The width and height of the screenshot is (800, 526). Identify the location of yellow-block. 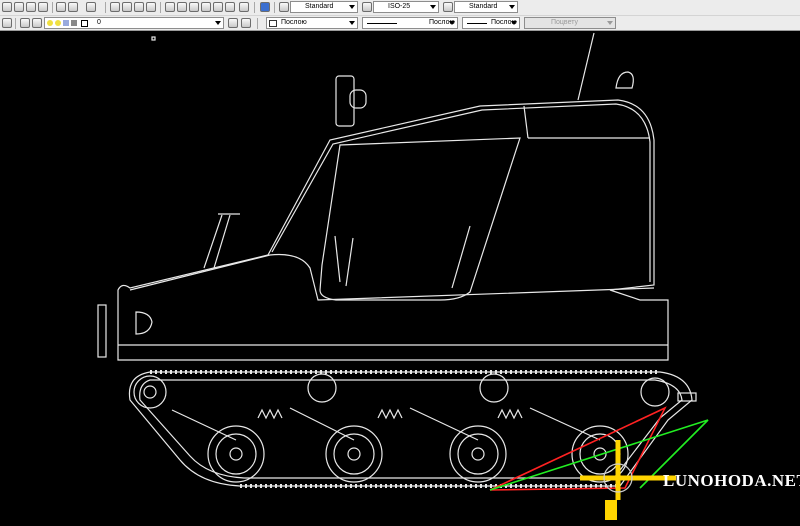
(611, 510).